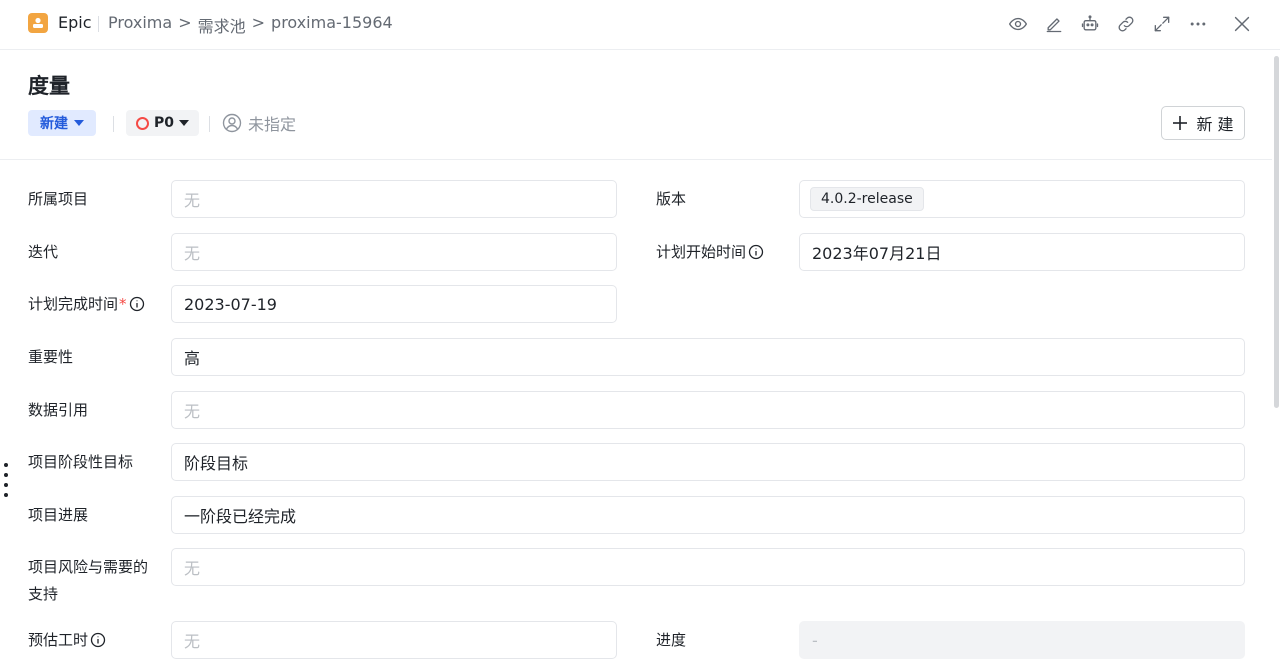  What do you see at coordinates (38, 23) in the screenshot?
I see `epic-type-icon` at bounding box center [38, 23].